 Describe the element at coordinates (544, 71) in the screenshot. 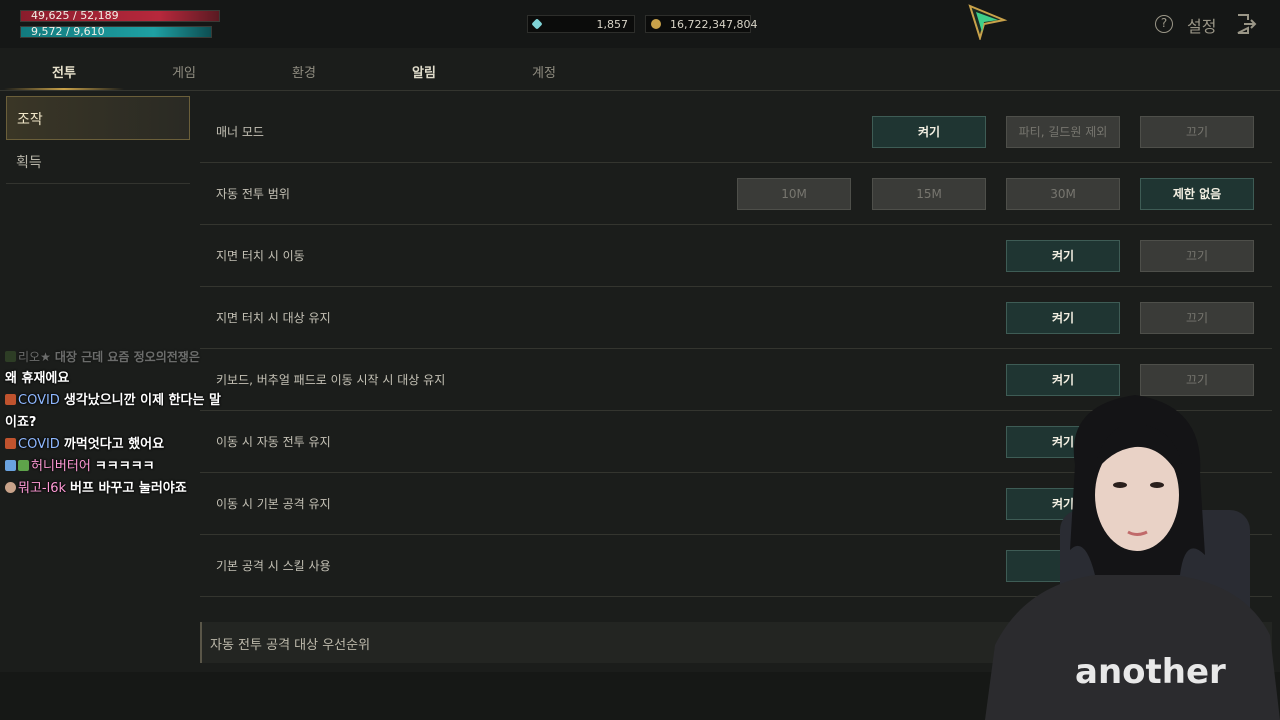

I see `tab-account: 계정` at that location.